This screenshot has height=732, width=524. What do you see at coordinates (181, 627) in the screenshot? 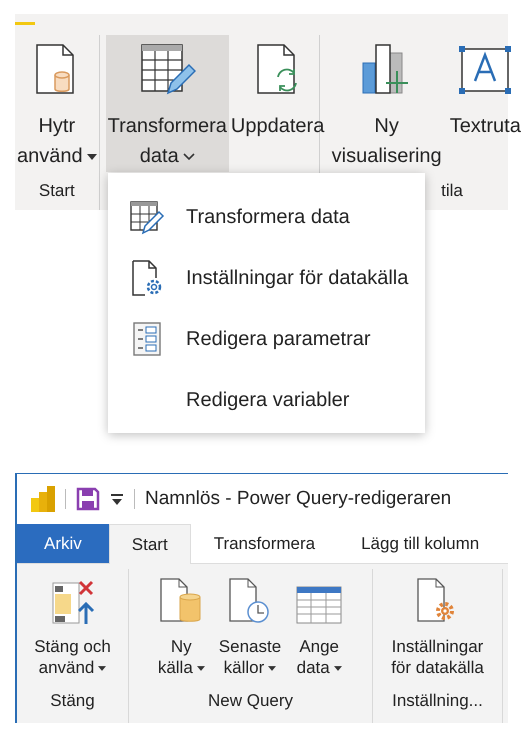
I see `ribbon-button: Ny källa` at bounding box center [181, 627].